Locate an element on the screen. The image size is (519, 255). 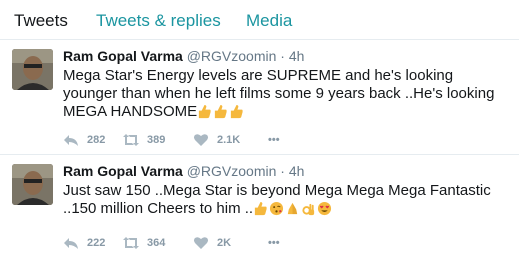
tweet-actions: 282 389 2.1K ••• is located at coordinates (175, 140).